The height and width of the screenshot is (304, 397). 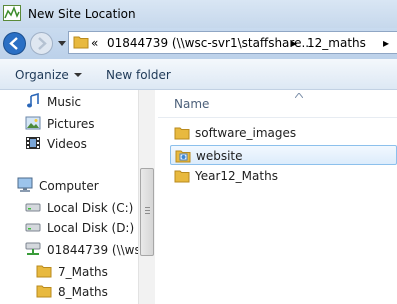 What do you see at coordinates (69, 186) in the screenshot?
I see `sidebar-item-label: Computer` at bounding box center [69, 186].